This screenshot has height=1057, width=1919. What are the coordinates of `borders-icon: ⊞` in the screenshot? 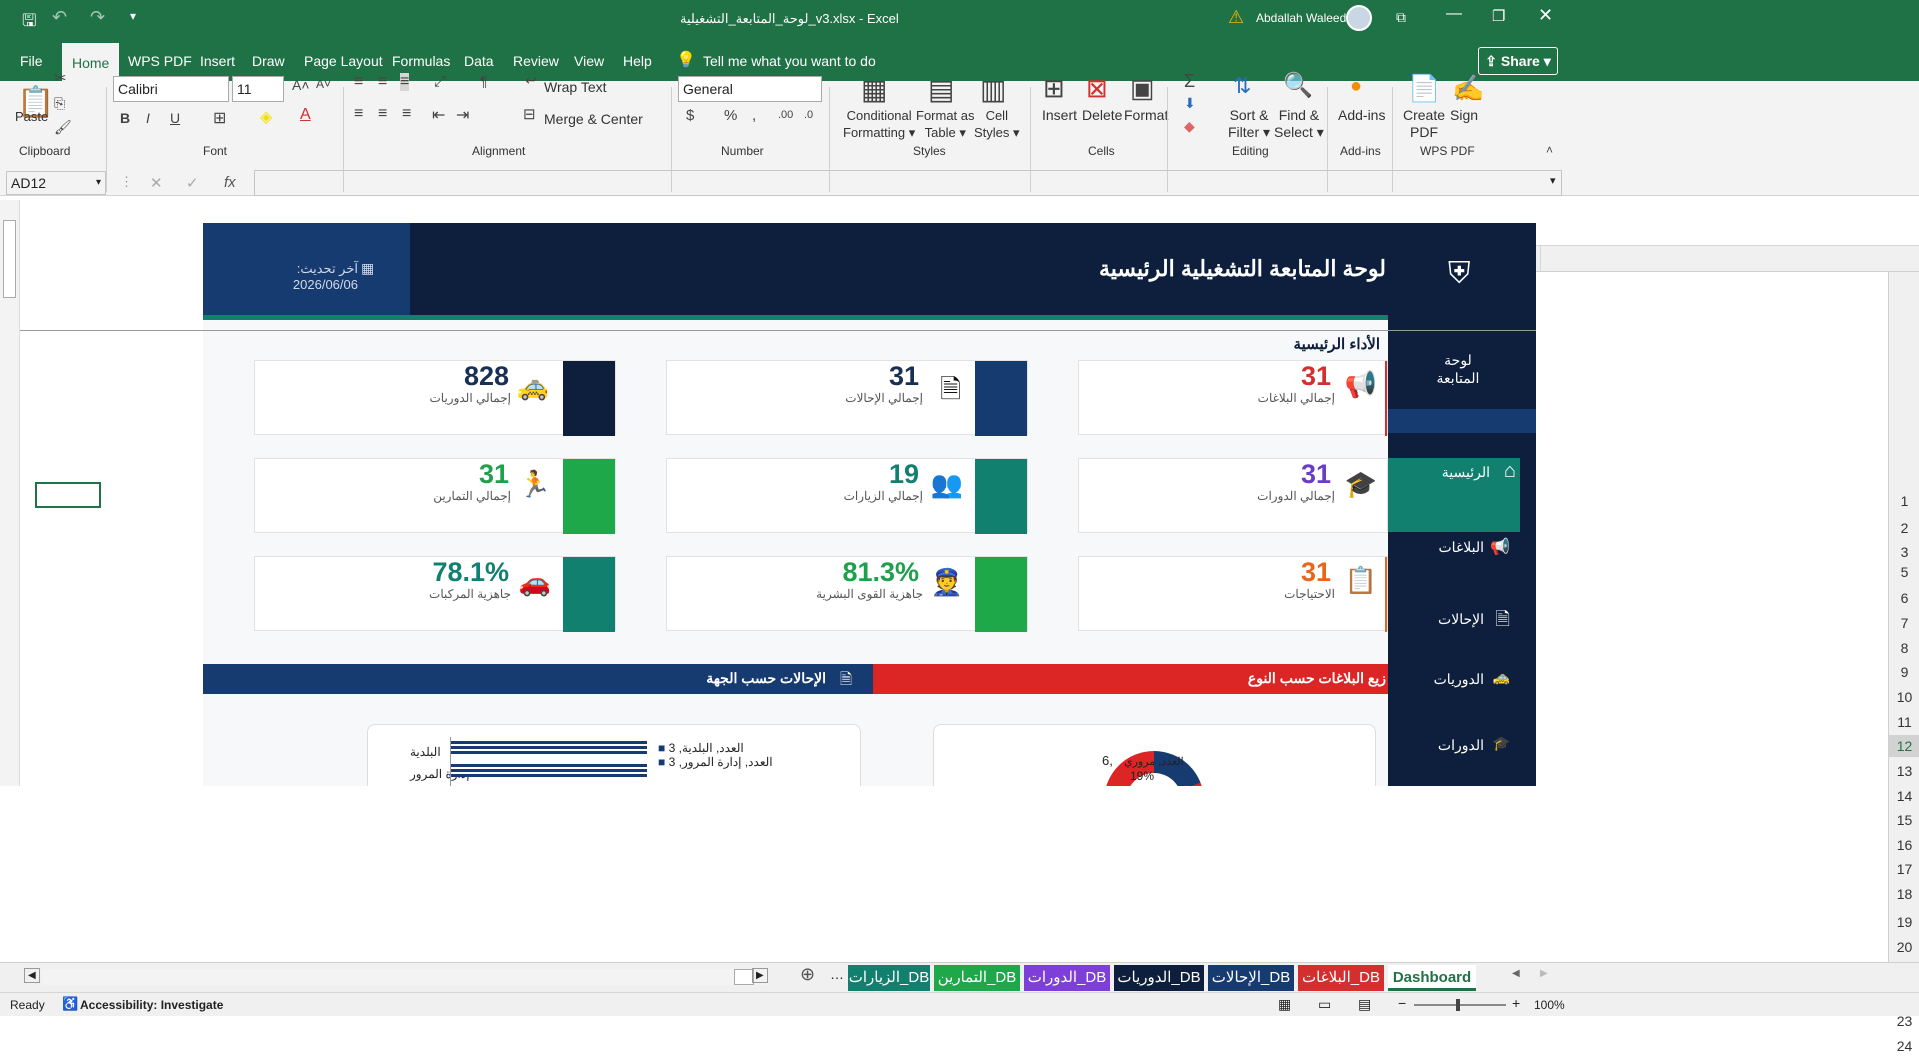 It's located at (219, 118).